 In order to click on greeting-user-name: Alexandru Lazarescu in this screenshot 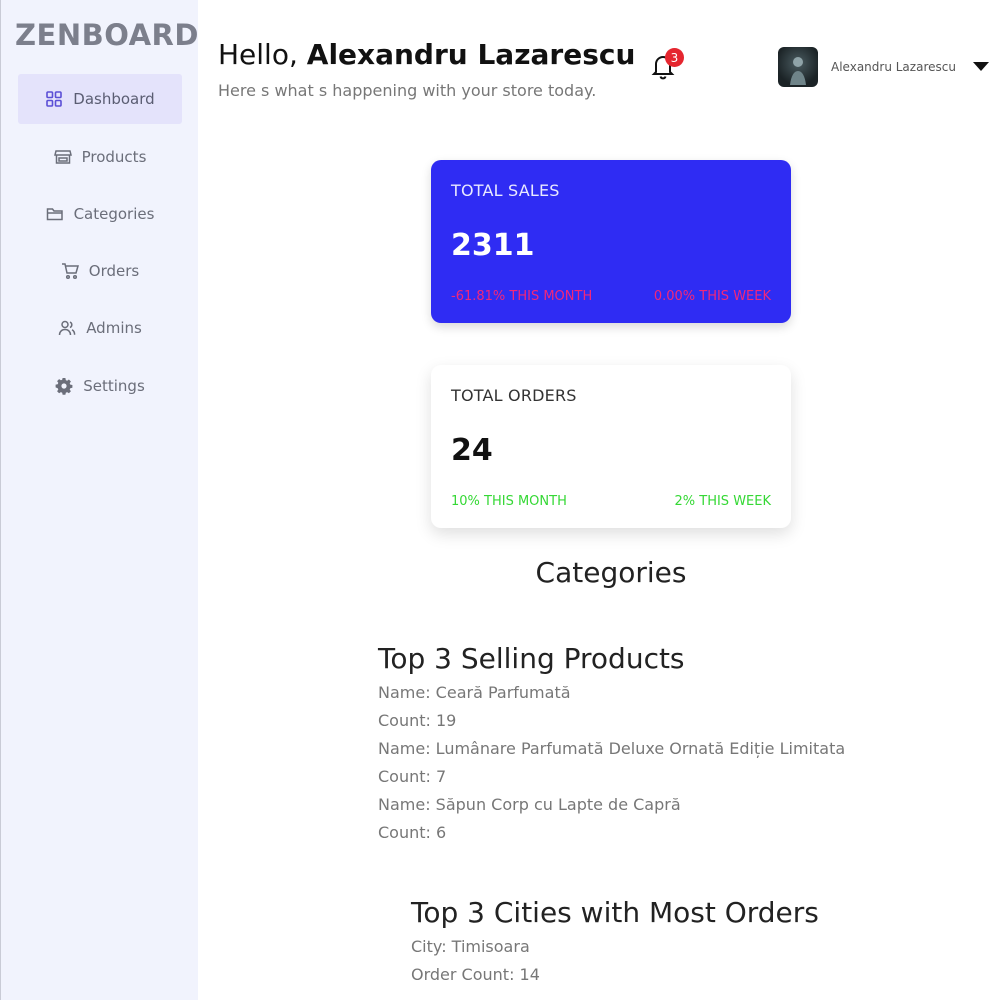, I will do `click(471, 54)`.